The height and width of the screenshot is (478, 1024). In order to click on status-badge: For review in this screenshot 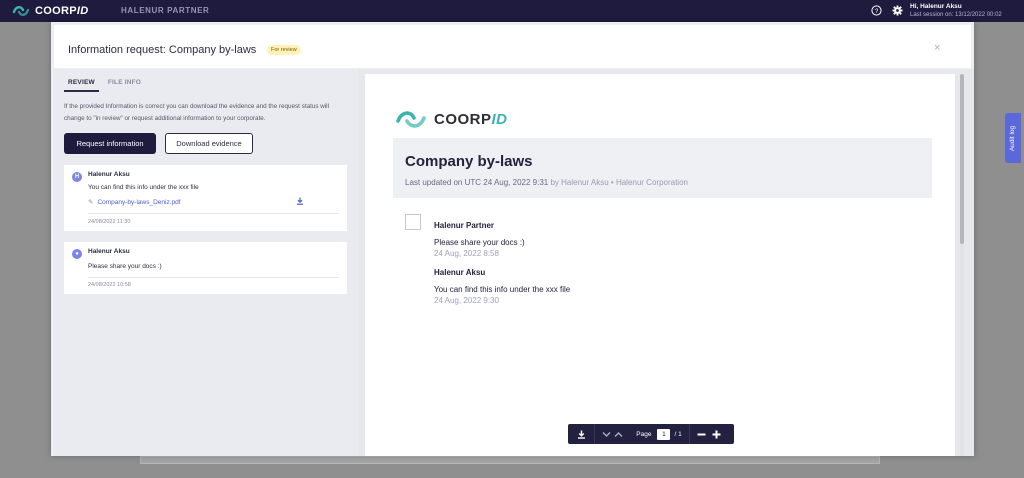, I will do `click(284, 50)`.